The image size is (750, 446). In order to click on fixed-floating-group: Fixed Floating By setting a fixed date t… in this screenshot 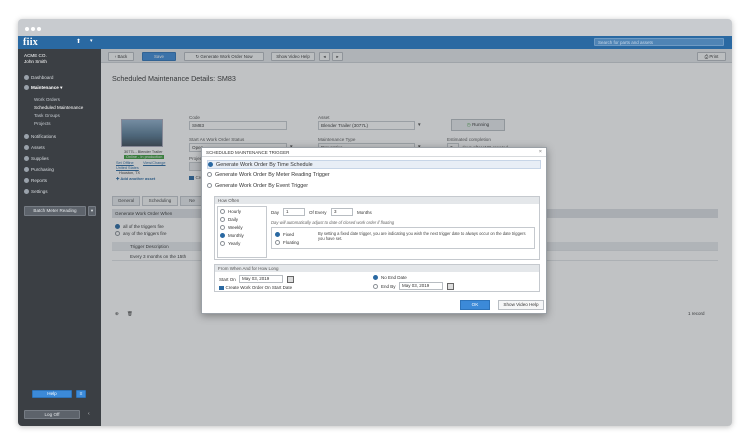, I will do `click(403, 238)`.